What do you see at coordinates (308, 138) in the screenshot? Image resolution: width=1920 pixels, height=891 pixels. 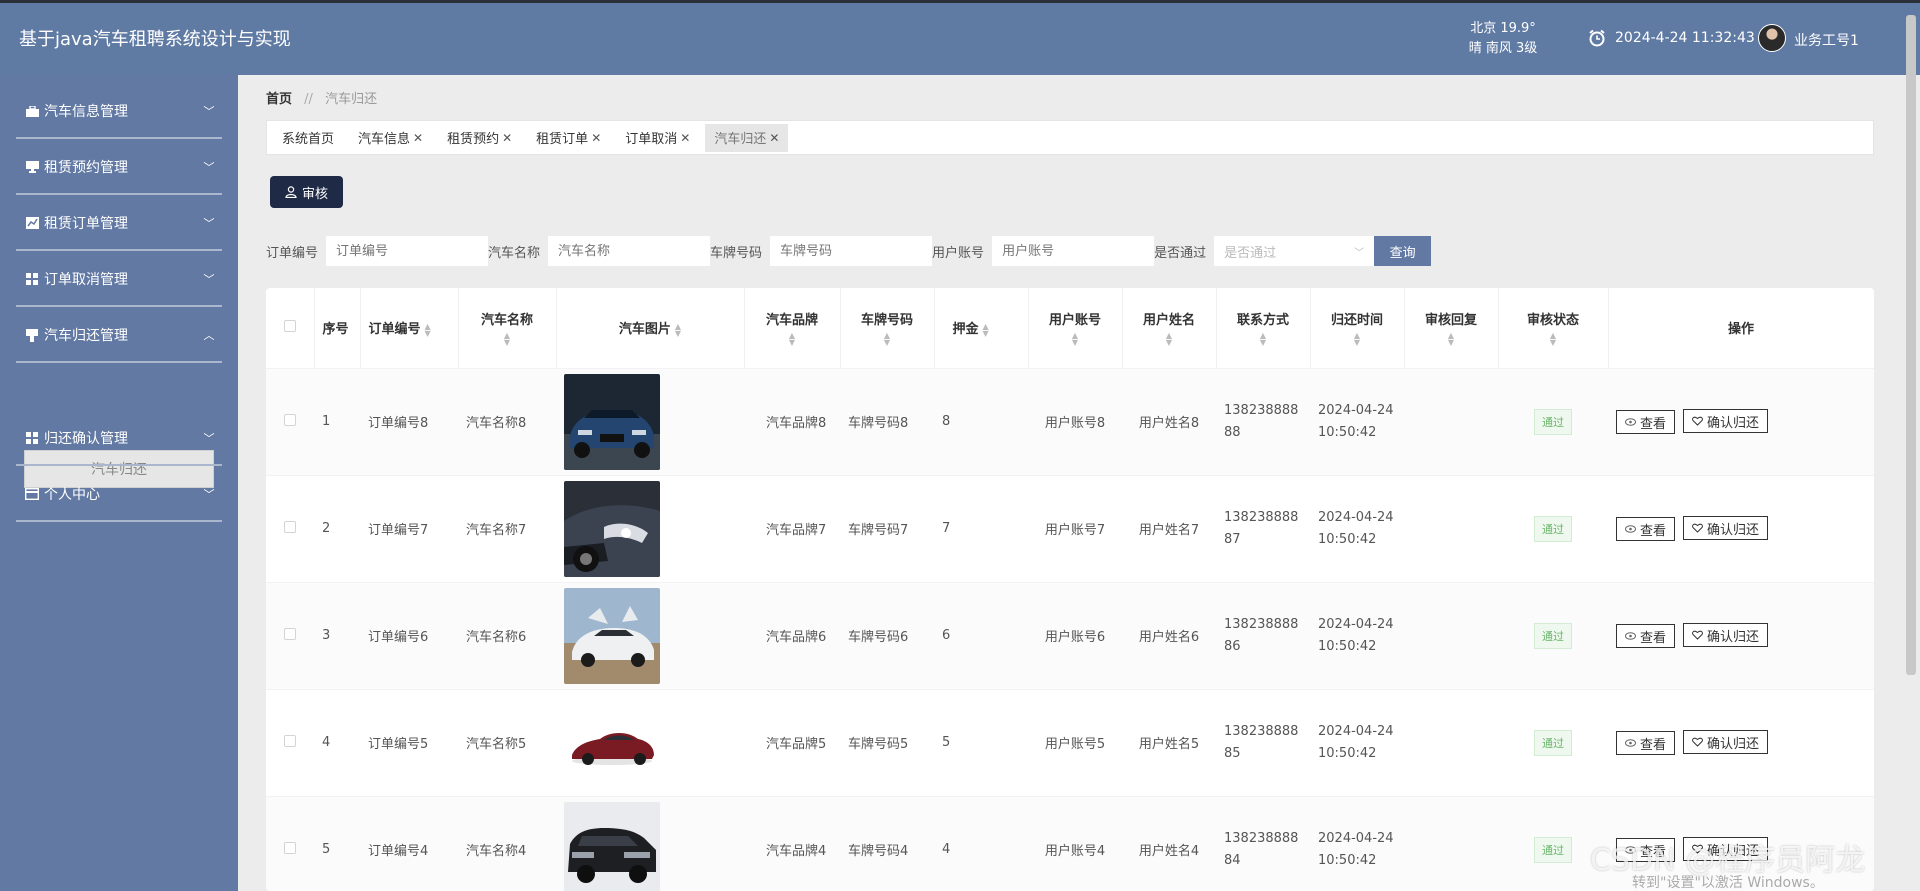 I see `tab-home: 系统首页` at bounding box center [308, 138].